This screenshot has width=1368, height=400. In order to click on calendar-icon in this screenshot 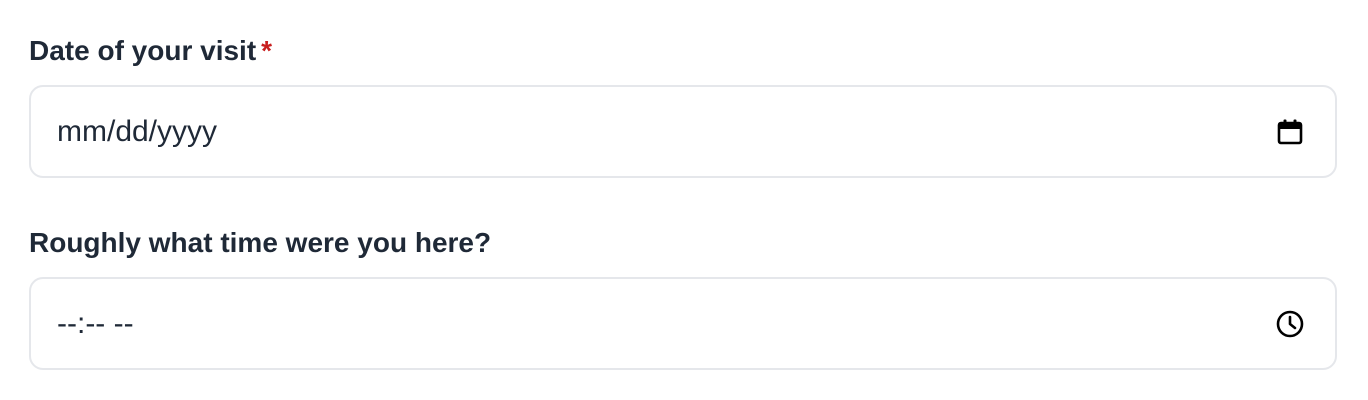, I will do `click(1290, 132)`.